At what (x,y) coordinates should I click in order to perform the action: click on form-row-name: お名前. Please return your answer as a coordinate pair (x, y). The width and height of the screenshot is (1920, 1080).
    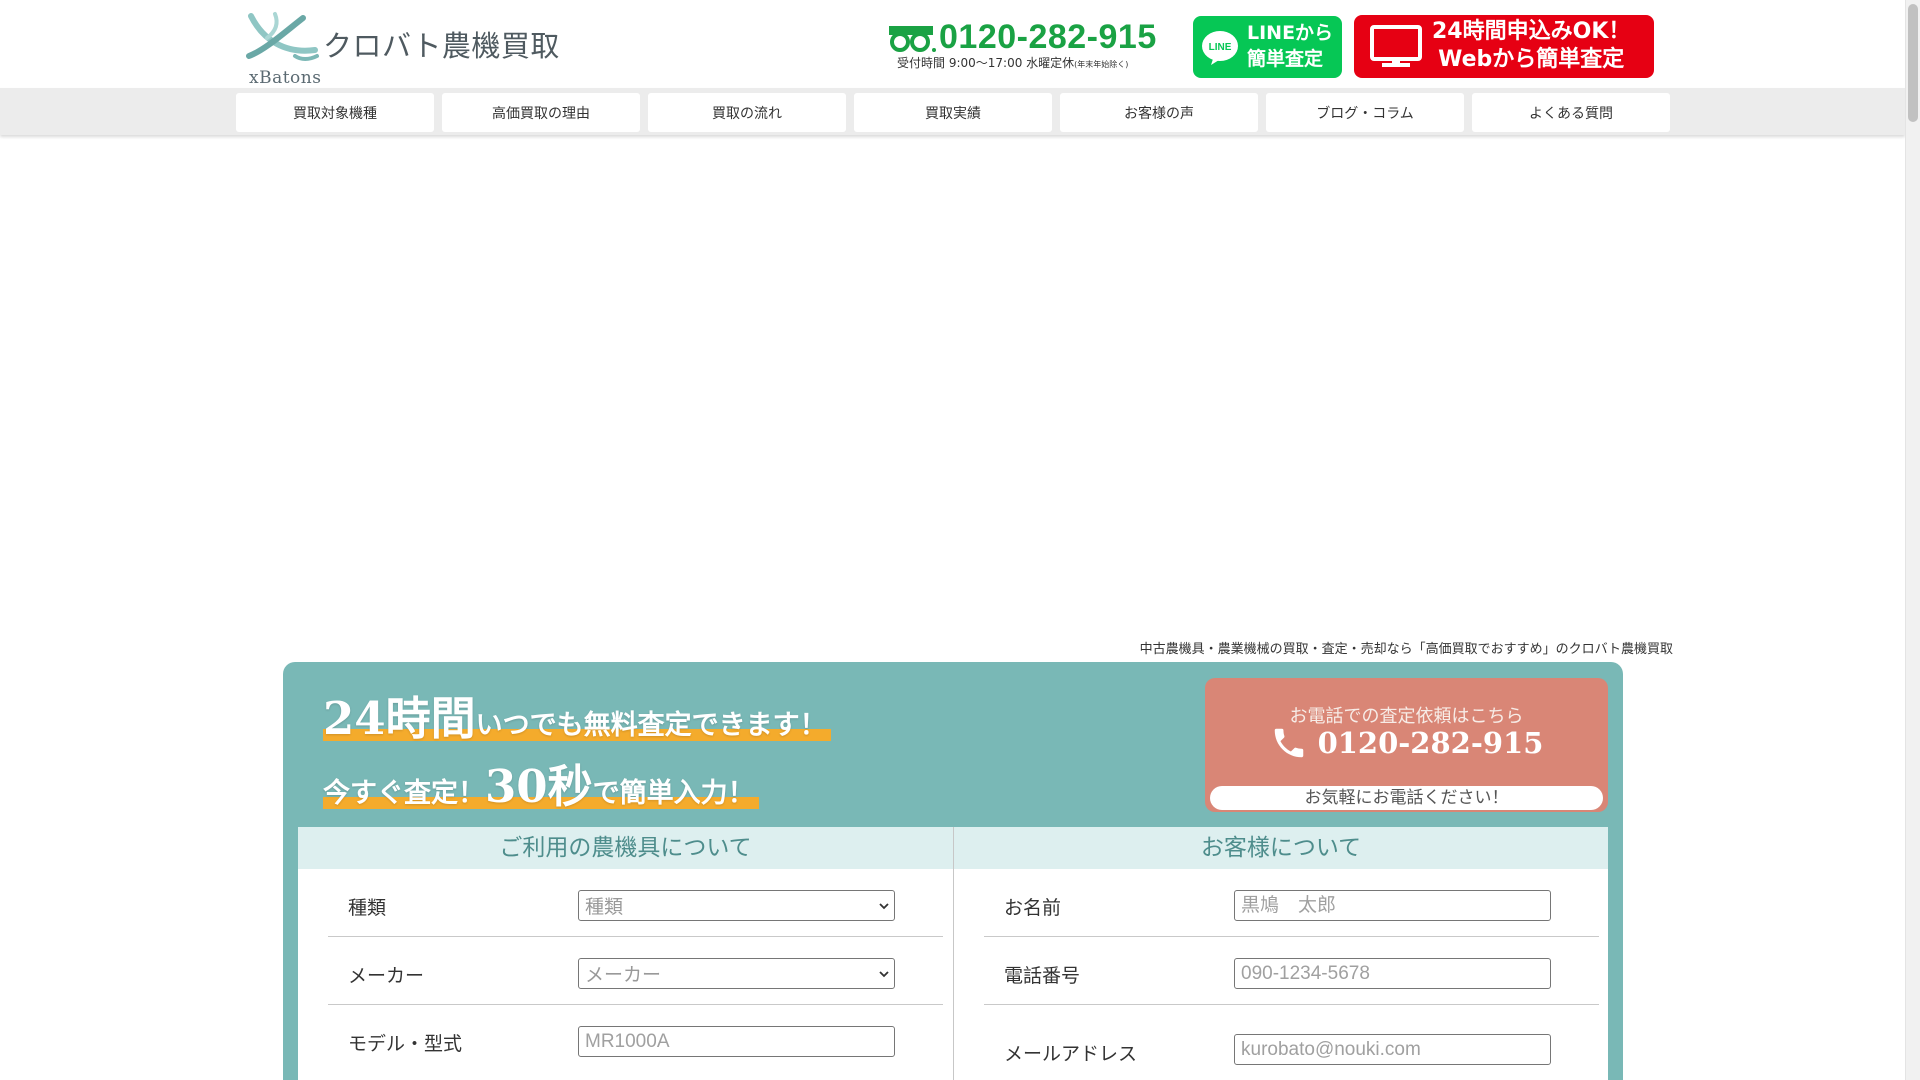
    Looking at the image, I should click on (1291, 903).